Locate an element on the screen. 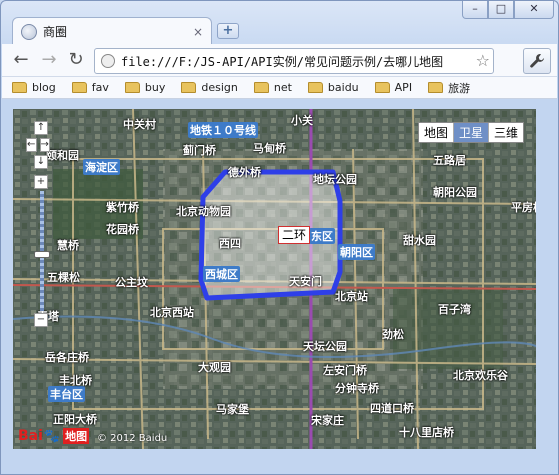  bookmark-fav: fav is located at coordinates (90, 87).